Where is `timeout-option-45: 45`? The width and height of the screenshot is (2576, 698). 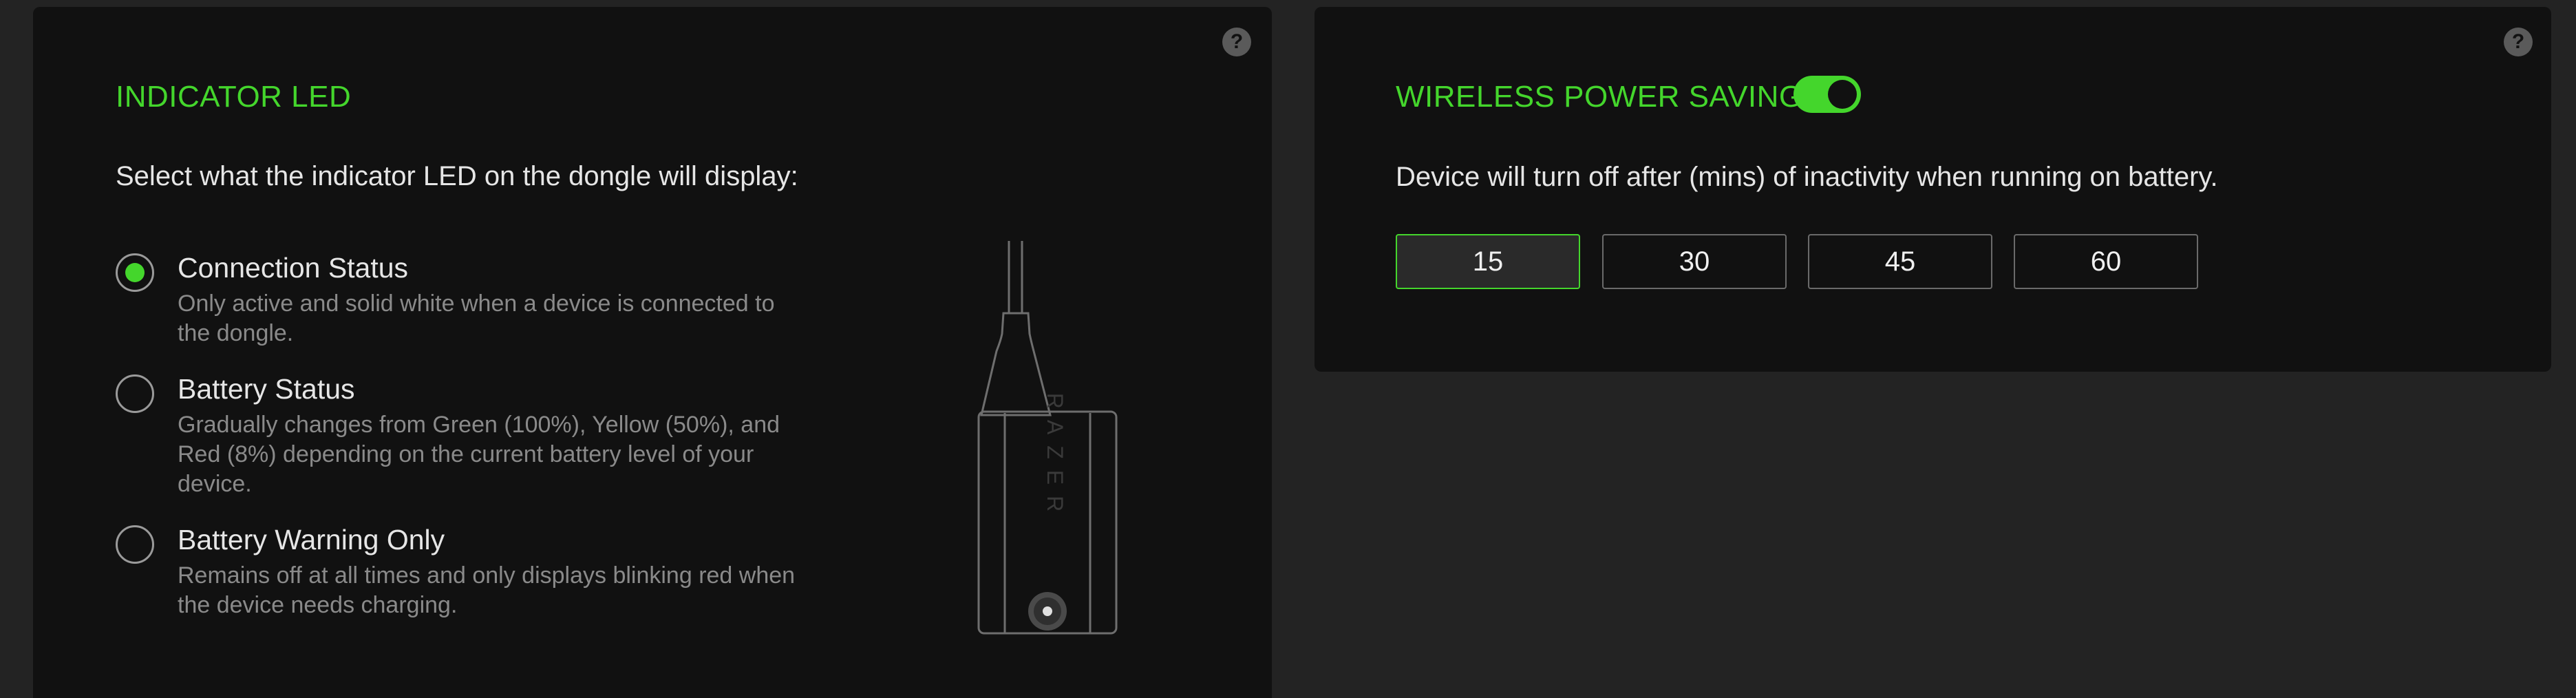 timeout-option-45: 45 is located at coordinates (1900, 261).